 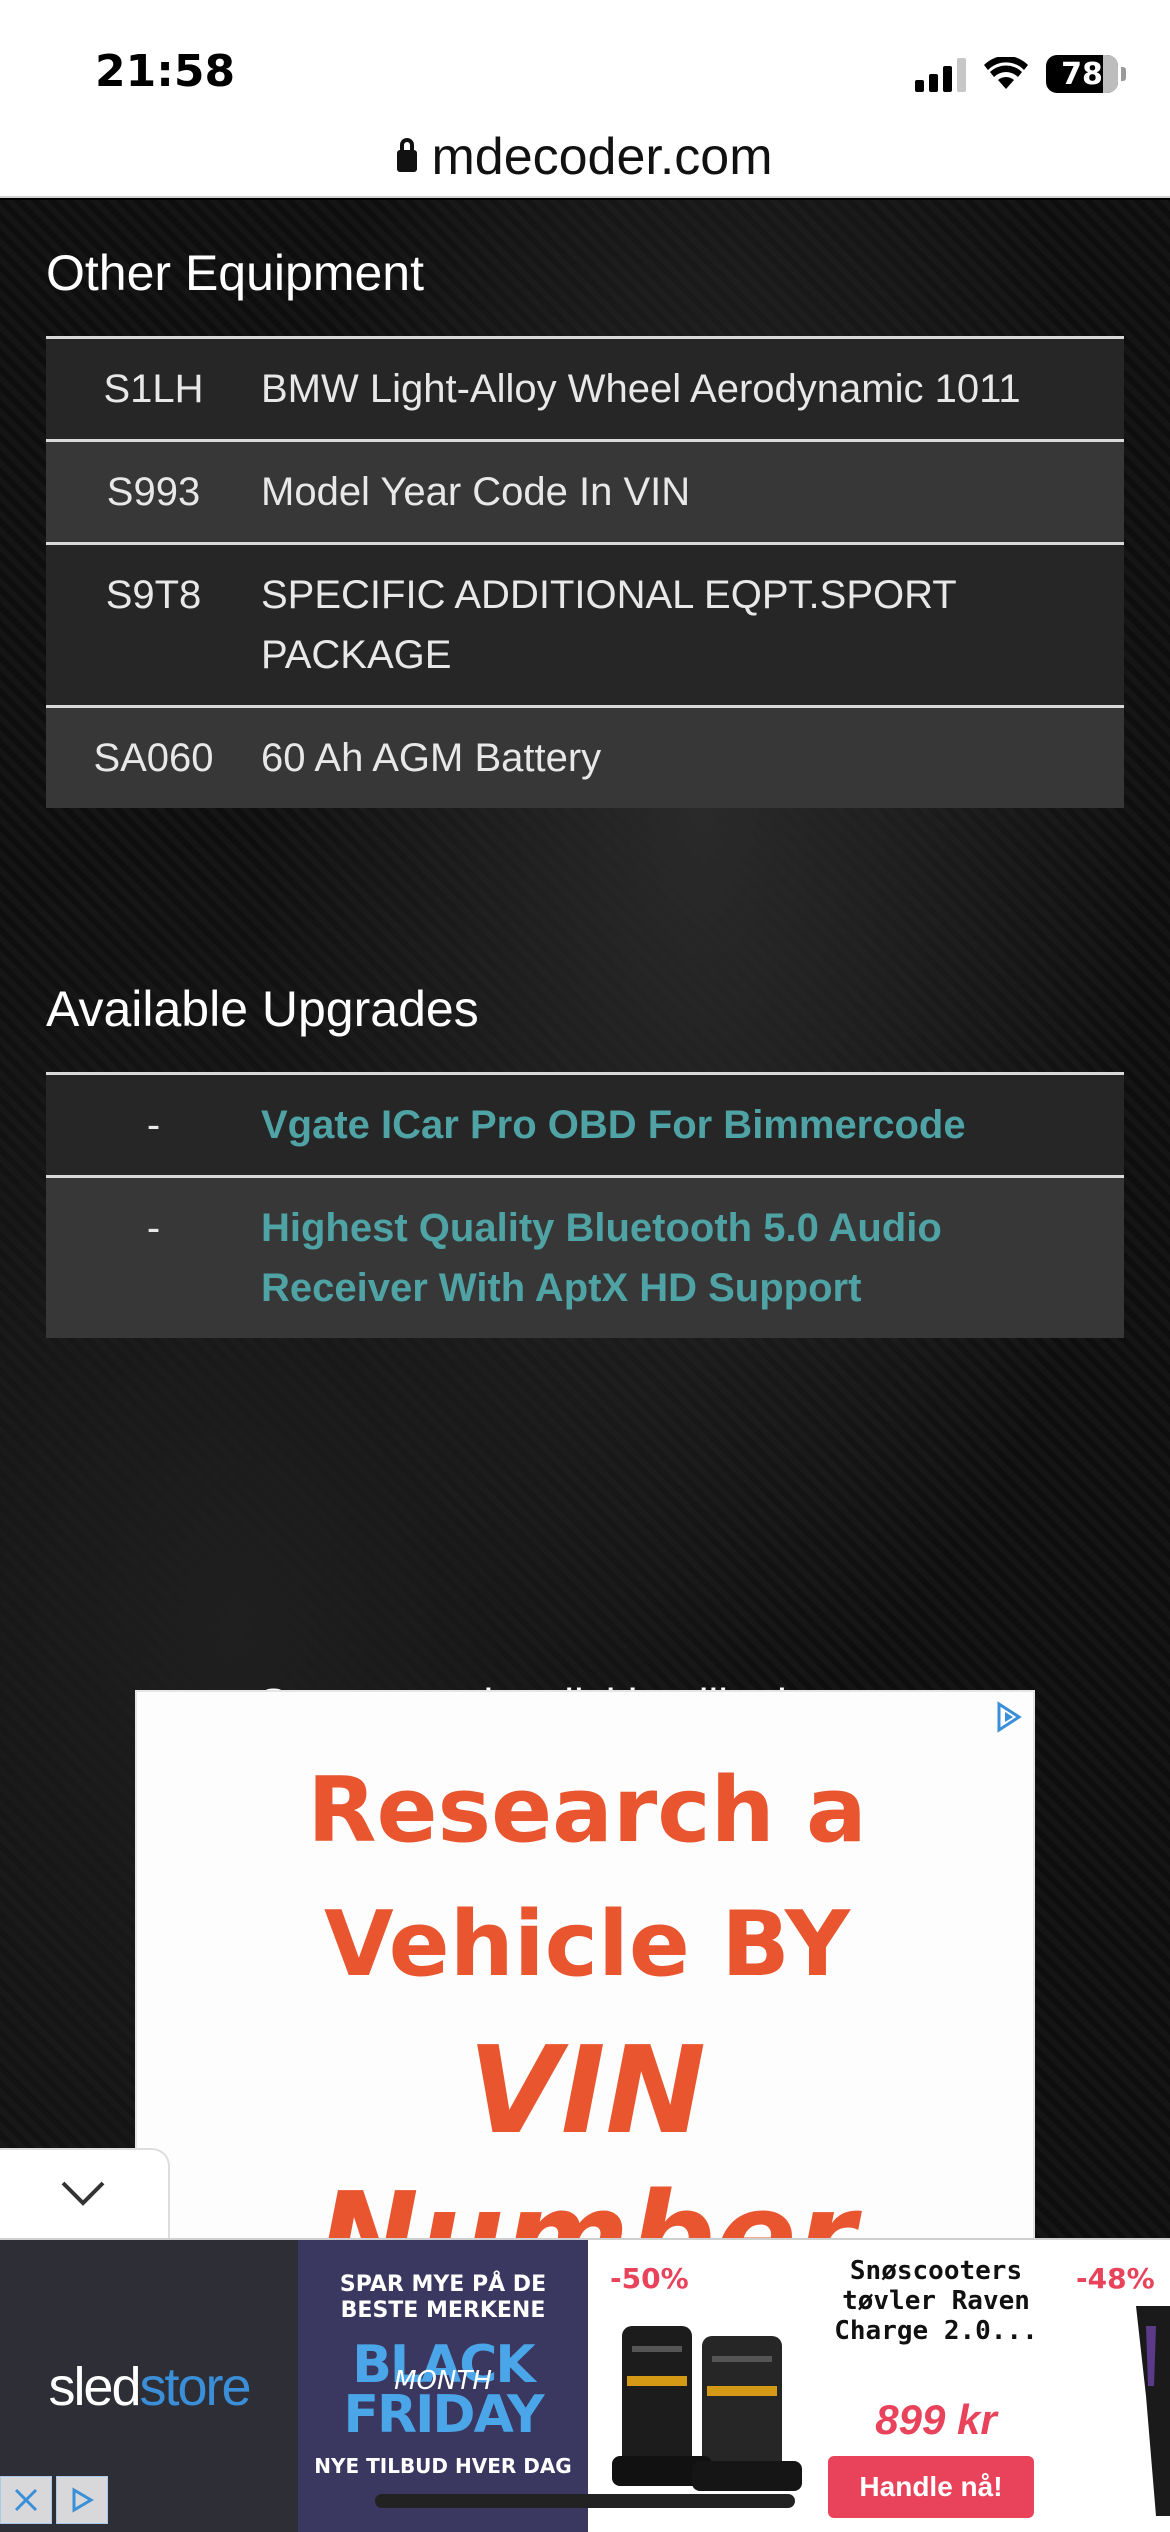 I want to click on table-row: S993 Model Year Code In VIN, so click(x=585, y=490).